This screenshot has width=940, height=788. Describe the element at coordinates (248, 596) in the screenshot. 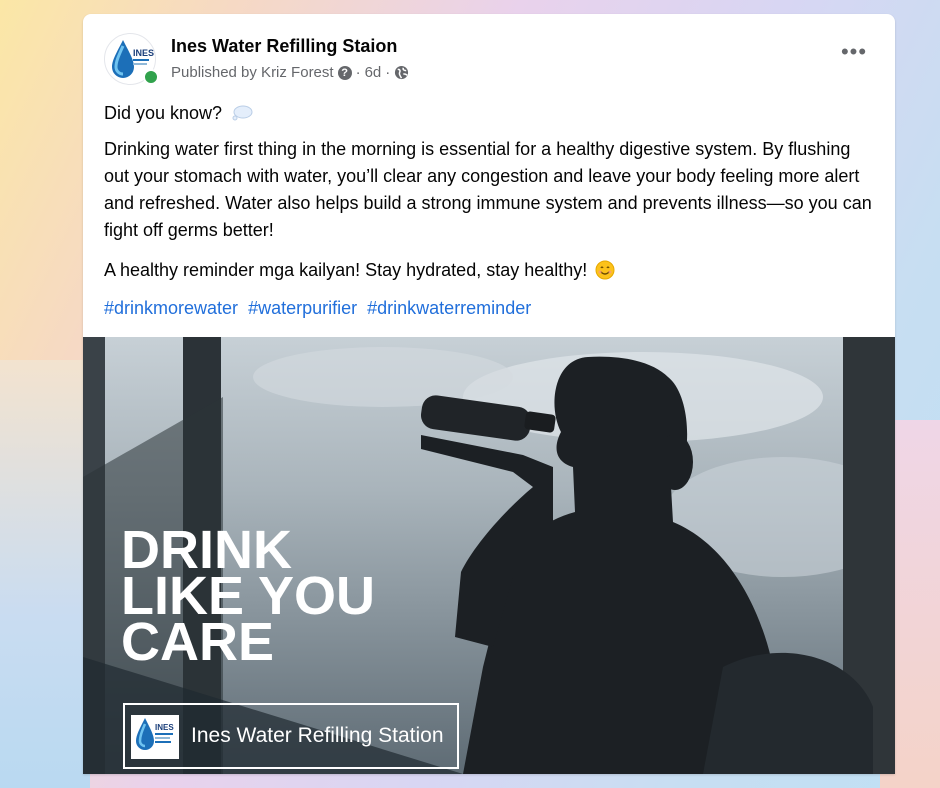

I see `image-headline: DRINK LIKE YOU CARE` at that location.